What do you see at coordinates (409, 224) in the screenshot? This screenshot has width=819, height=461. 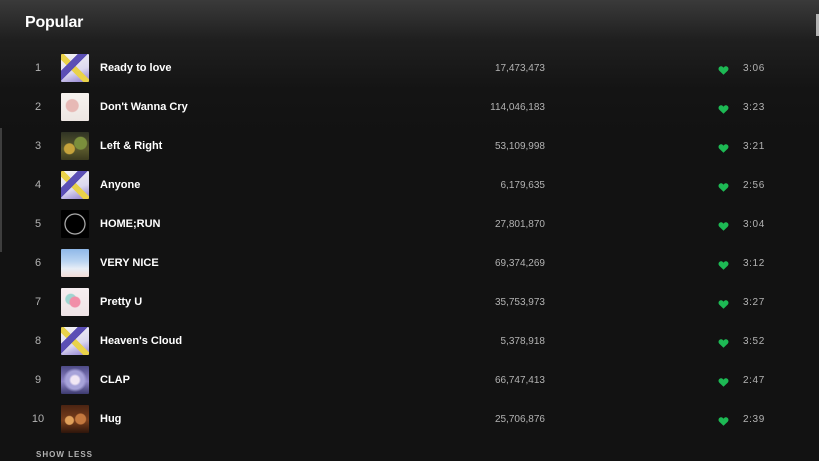 I see `track-row: 5 HOME;RUN 27,801,870 3:04` at bounding box center [409, 224].